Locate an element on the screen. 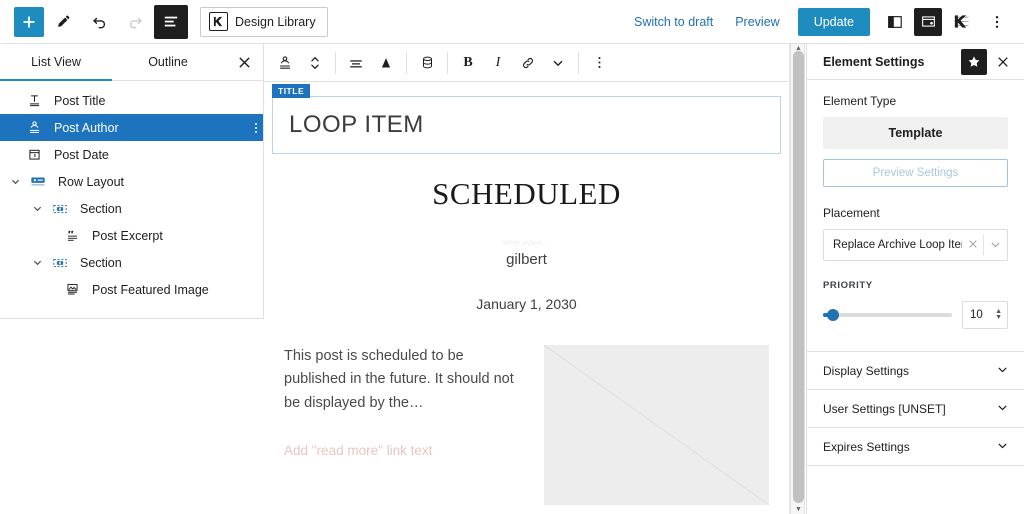 The image size is (1024, 514). post-excerpt-icon is located at coordinates (72, 235).